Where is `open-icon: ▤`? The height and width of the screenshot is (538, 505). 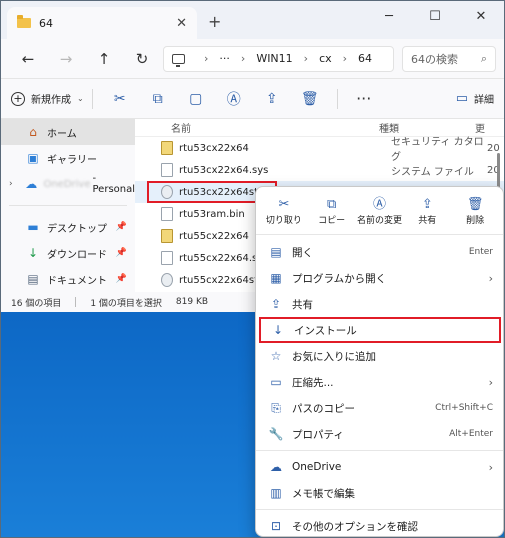
open-icon: ▤ is located at coordinates (276, 252).